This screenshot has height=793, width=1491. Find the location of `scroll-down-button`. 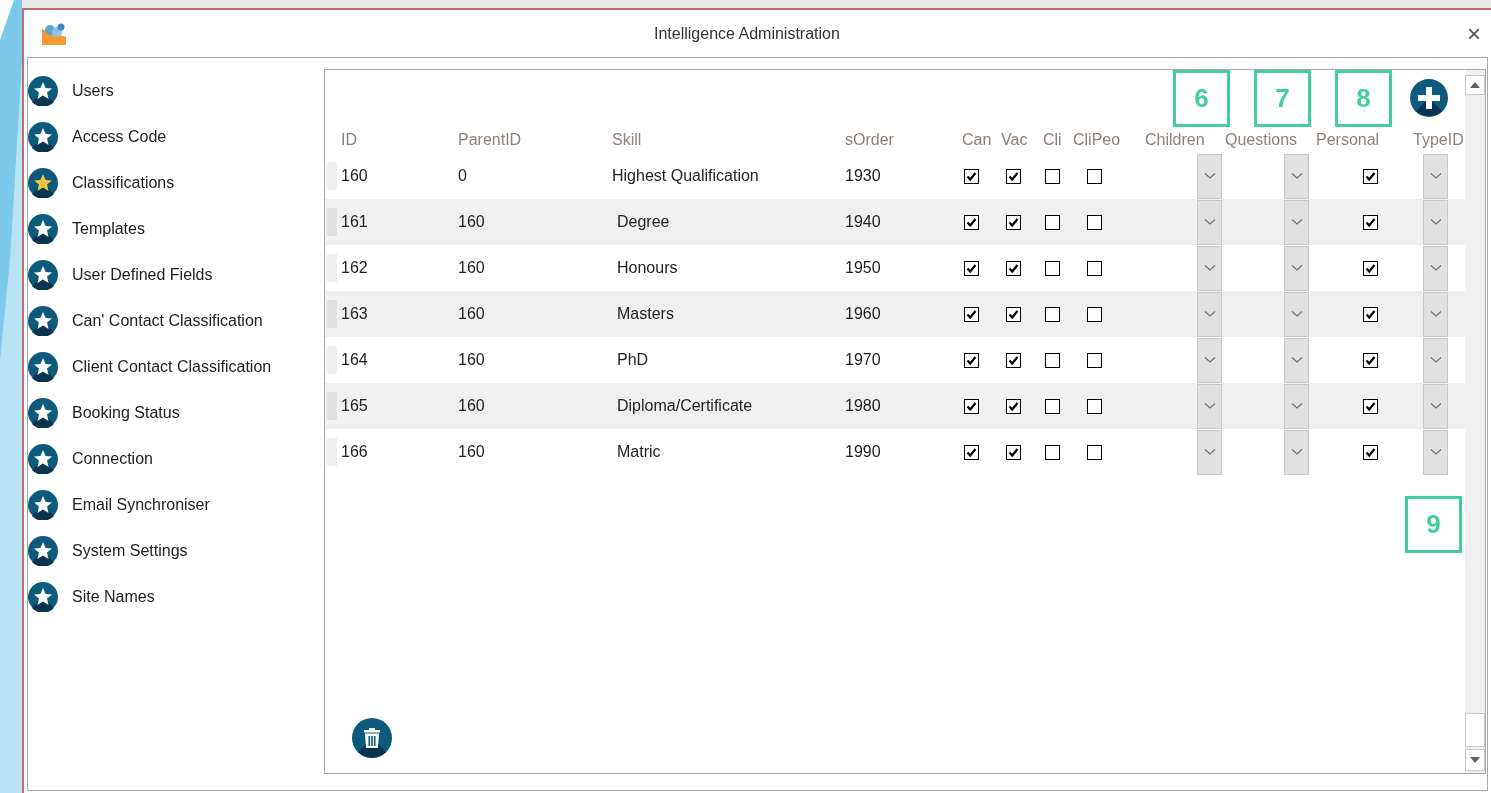

scroll-down-button is located at coordinates (1475, 760).